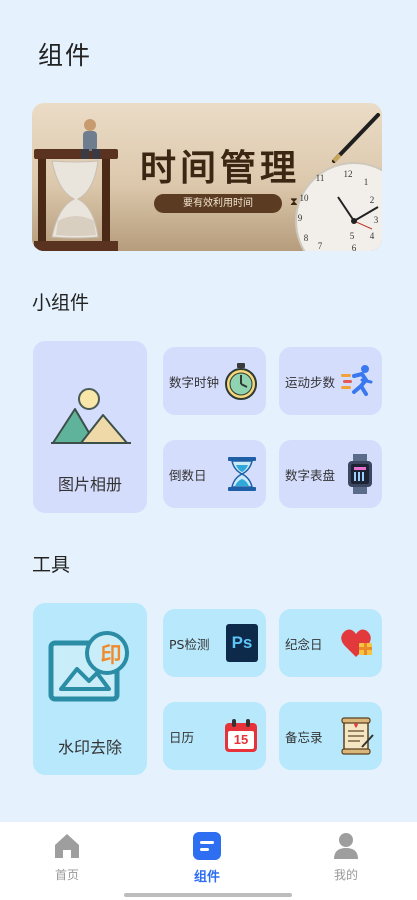  I want to click on home-icon, so click(67, 846).